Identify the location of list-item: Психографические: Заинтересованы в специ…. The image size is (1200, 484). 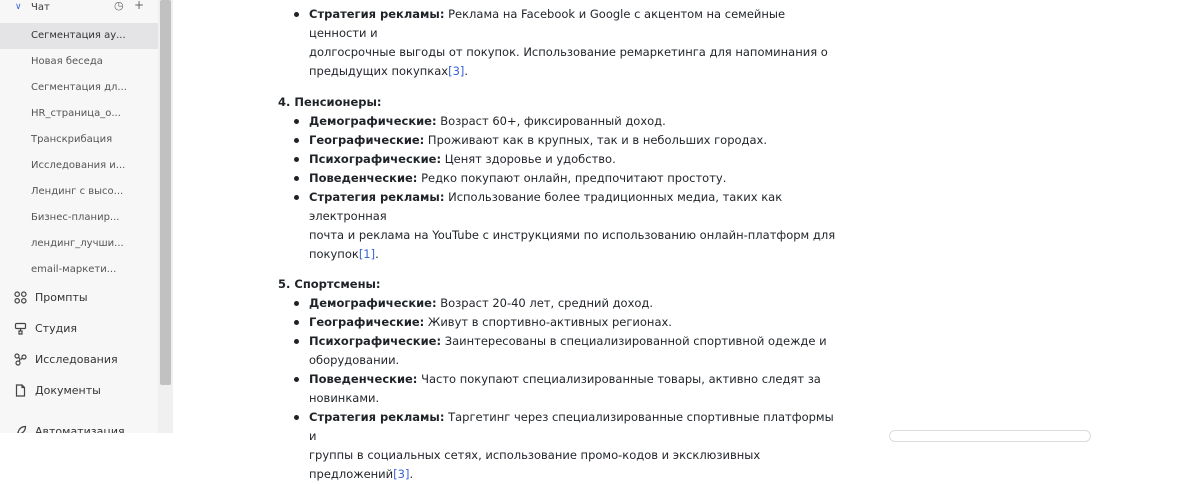
(558, 351).